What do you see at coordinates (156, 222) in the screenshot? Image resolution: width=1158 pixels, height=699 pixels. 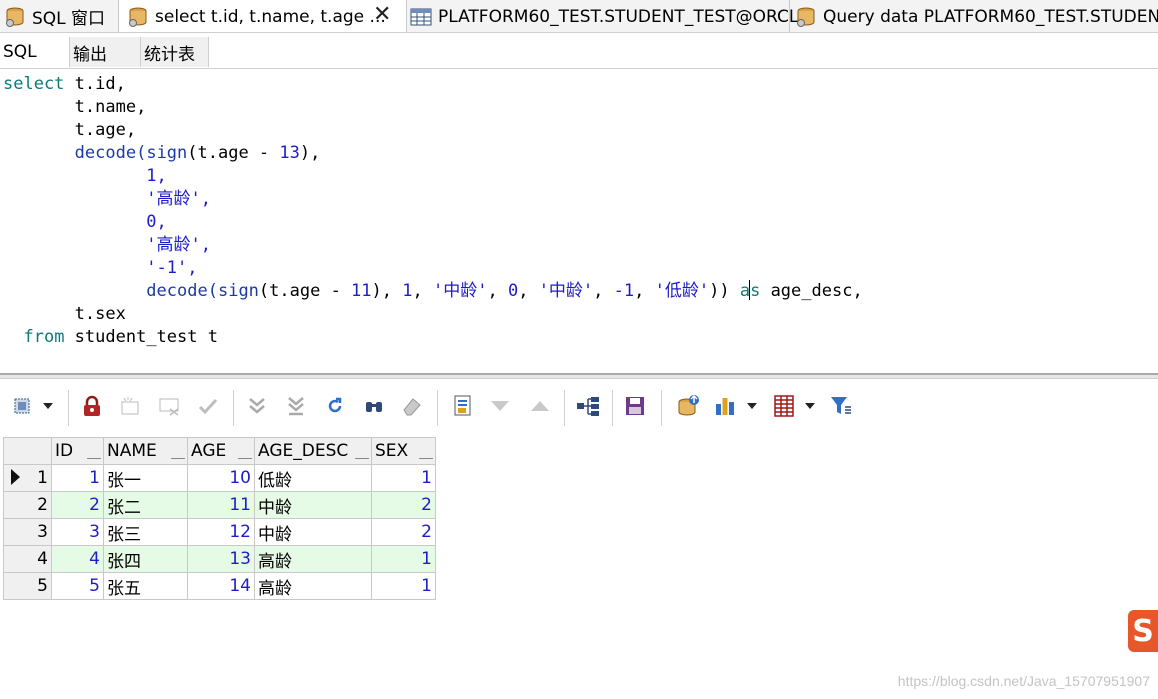 I see `sql-number: 0,` at bounding box center [156, 222].